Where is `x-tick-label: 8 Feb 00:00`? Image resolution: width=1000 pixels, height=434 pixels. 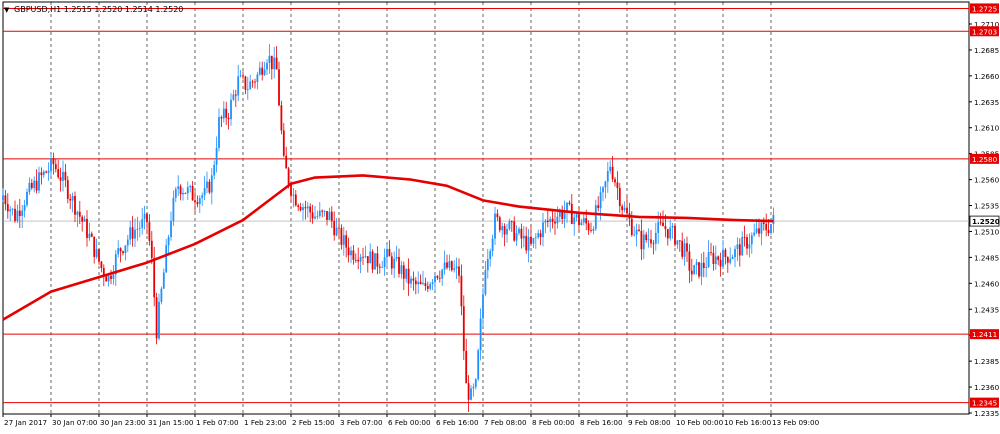 x-tick-label: 8 Feb 00:00 is located at coordinates (553, 422).